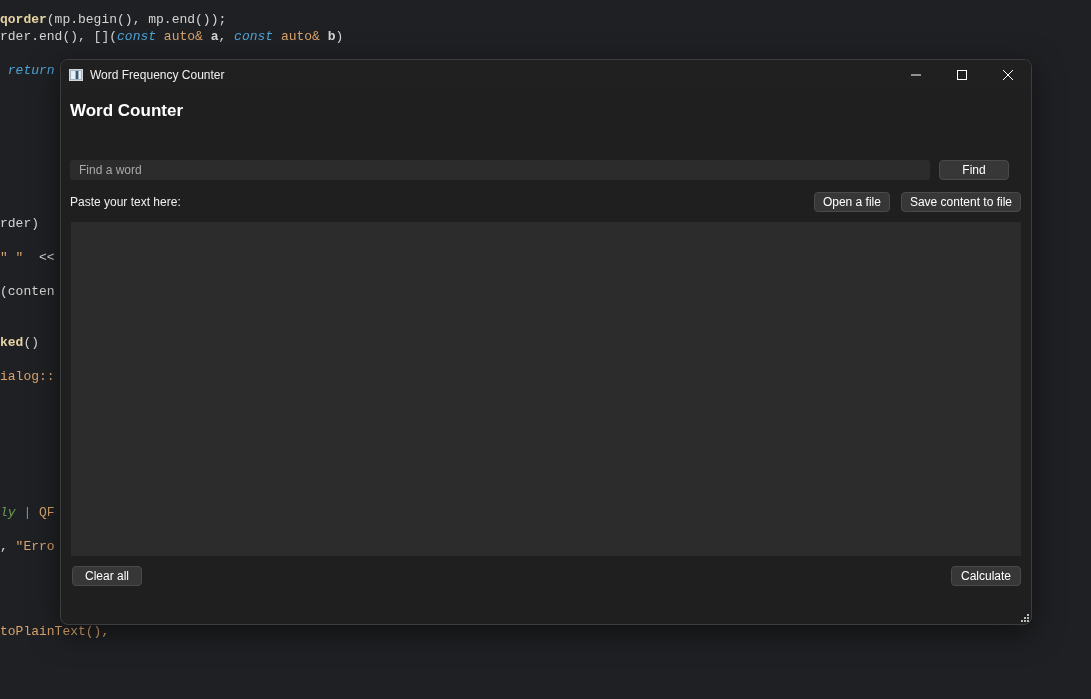 Image resolution: width=1091 pixels, height=699 pixels. Describe the element at coordinates (12, 342) in the screenshot. I see `code-text: ked` at that location.